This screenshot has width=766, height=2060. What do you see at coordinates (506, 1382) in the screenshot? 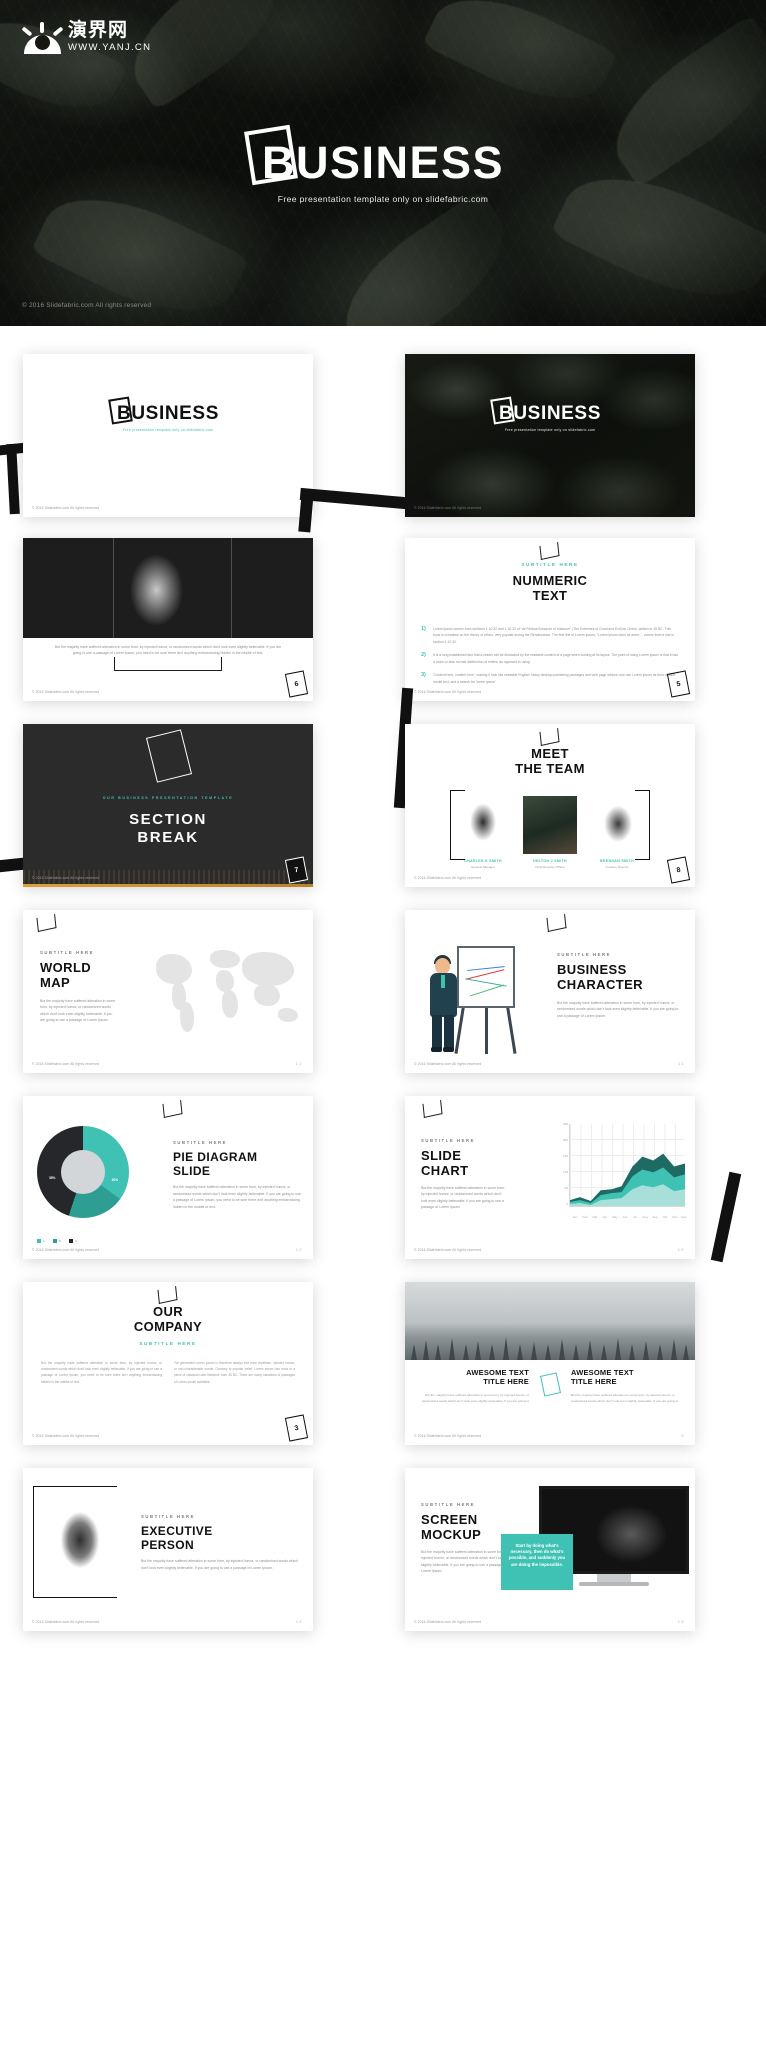
I see `awesome-left-title-2: TITLE HERE` at bounding box center [506, 1382].